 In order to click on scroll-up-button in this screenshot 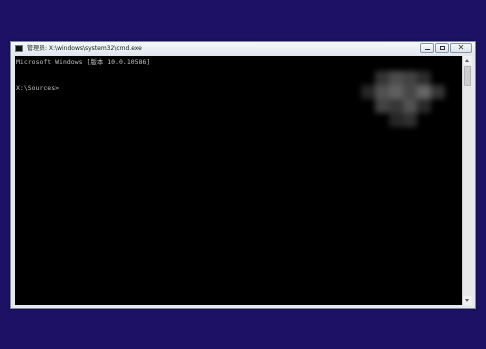, I will do `click(467, 60)`.